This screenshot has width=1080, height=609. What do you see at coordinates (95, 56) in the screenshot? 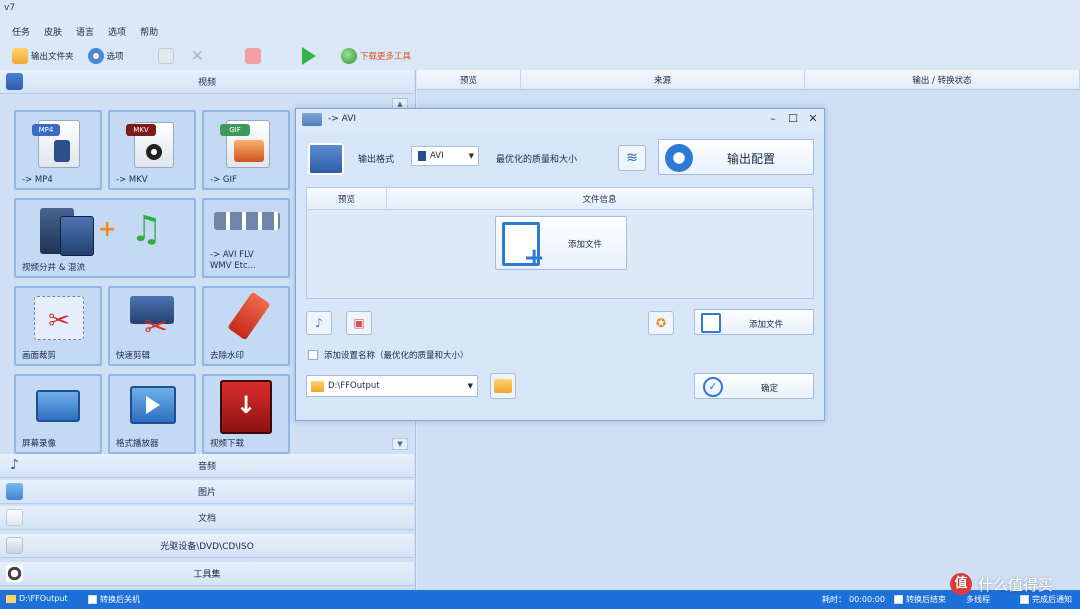
I see `options-icon` at bounding box center [95, 56].